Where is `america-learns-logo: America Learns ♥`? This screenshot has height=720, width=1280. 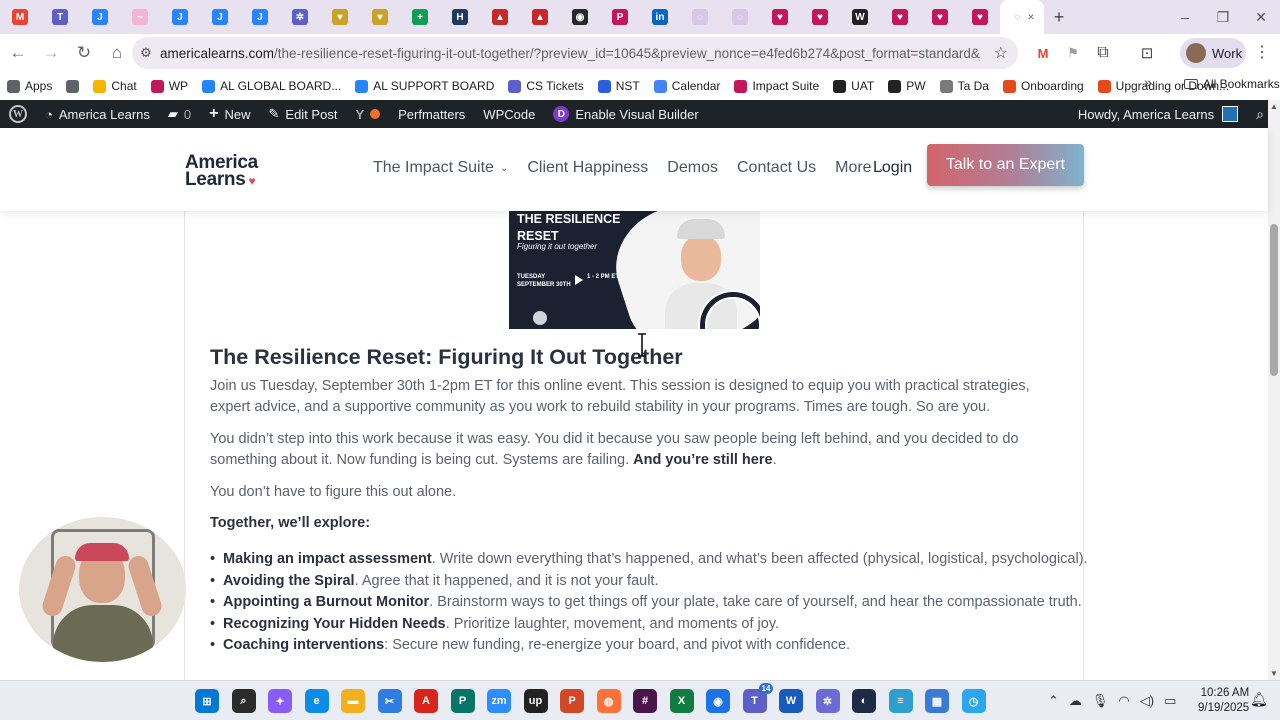 america-learns-logo: America Learns ♥ is located at coordinates (221, 171).